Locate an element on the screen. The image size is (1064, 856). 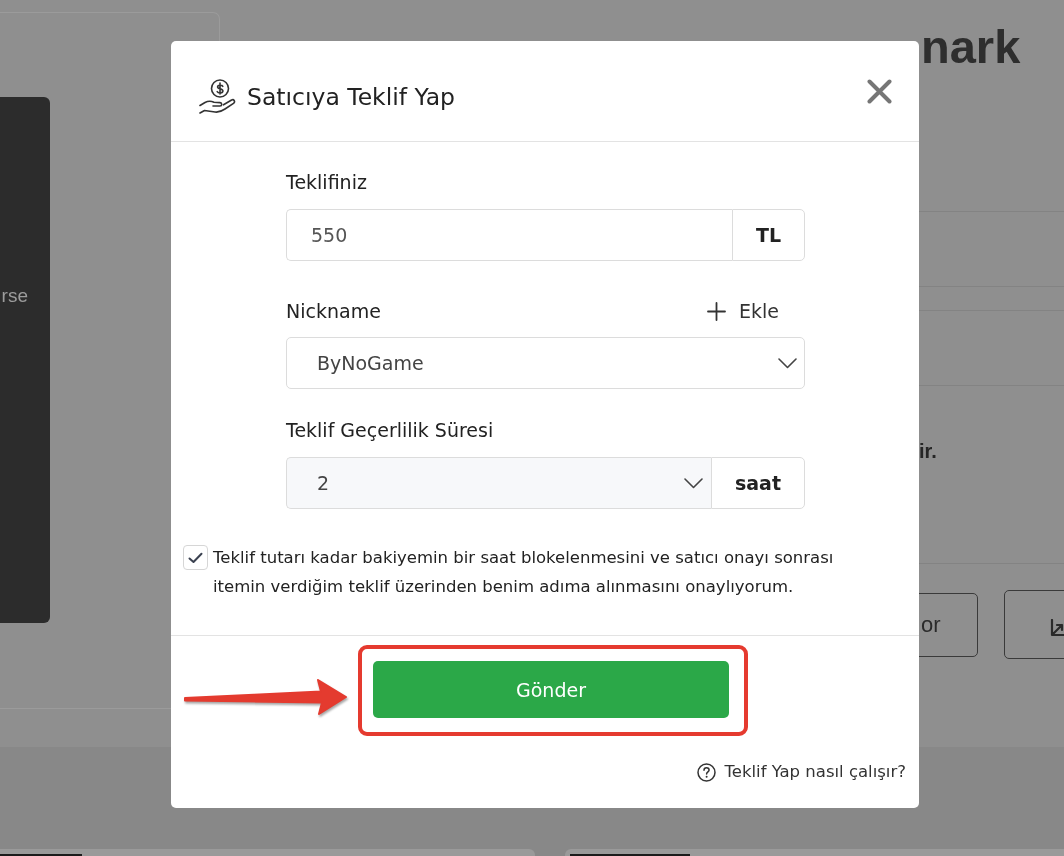
close-icon is located at coordinates (879, 91).